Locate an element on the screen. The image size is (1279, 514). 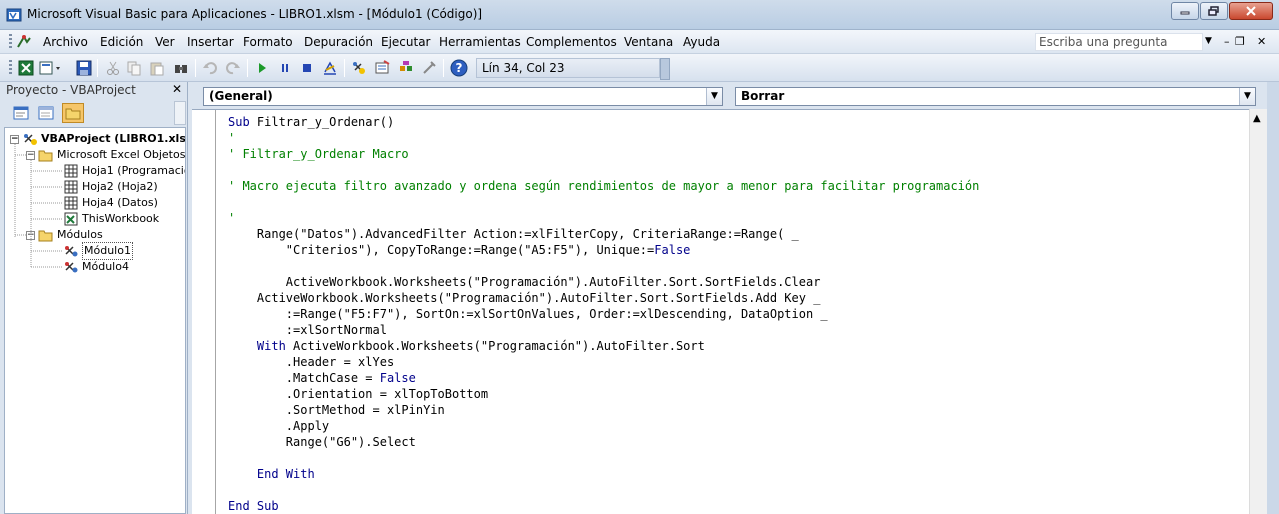
pause-icon is located at coordinates (285, 68).